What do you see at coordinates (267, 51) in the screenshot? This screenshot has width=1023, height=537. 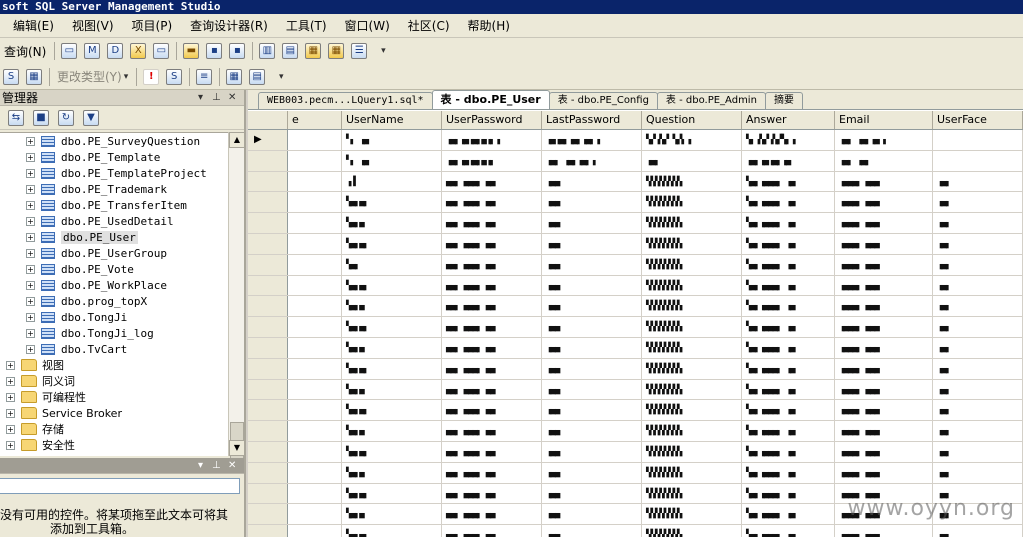 I see `registered-servers-button: ▥` at bounding box center [267, 51].